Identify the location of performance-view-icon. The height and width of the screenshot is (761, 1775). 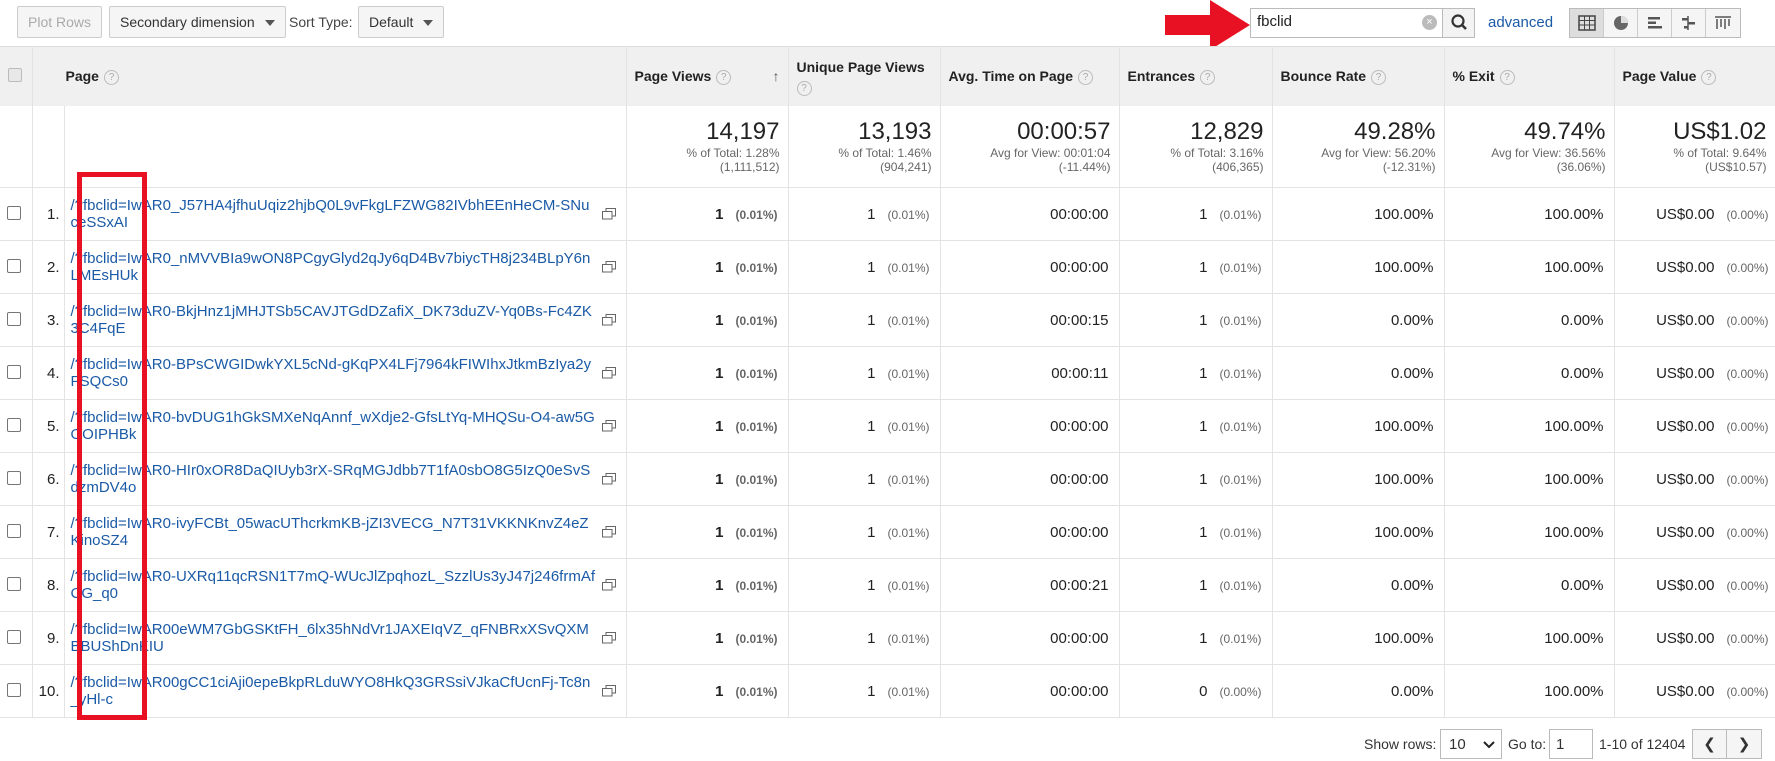
(1655, 23).